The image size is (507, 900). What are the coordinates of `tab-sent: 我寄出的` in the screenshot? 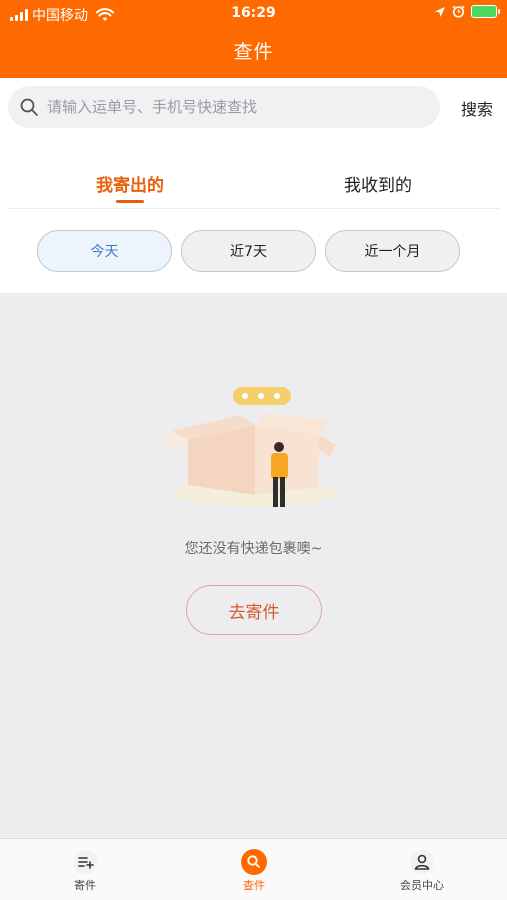 It's located at (130, 183).